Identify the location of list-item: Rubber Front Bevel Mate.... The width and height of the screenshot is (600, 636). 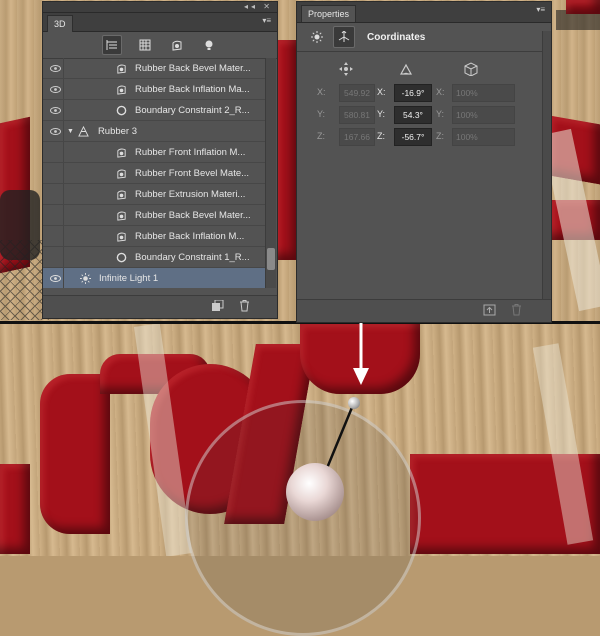
(154, 173).